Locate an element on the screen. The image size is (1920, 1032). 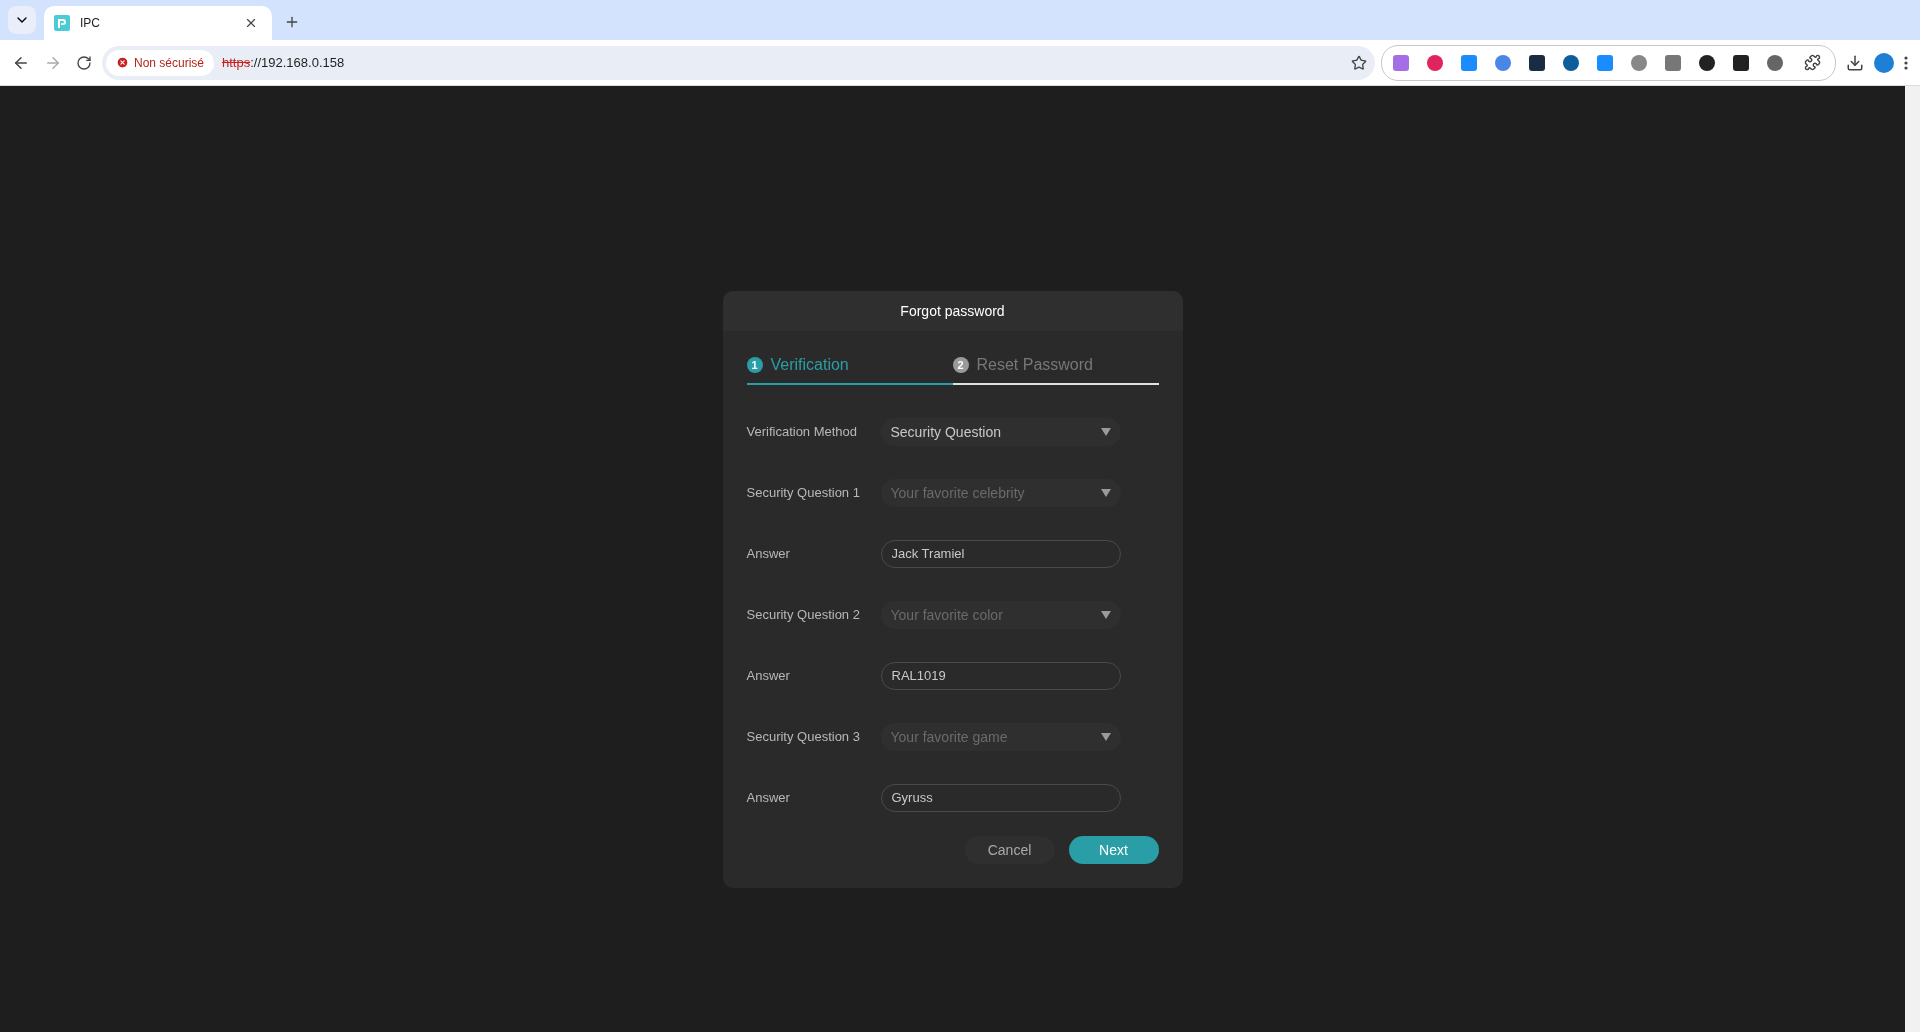
address-bar: Non sécurisé https://192.168.0.158 is located at coordinates (738, 62).